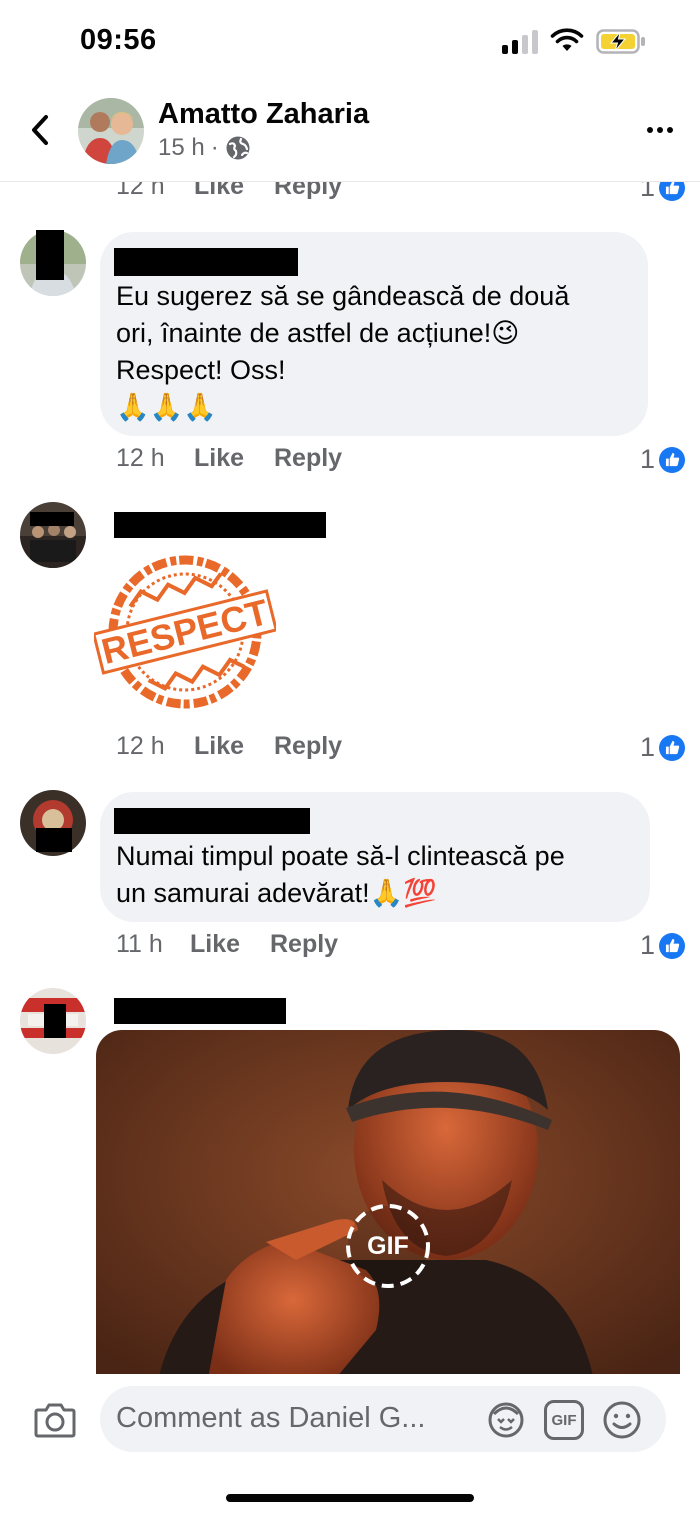 This screenshot has height=1516, width=700. What do you see at coordinates (238, 148) in the screenshot?
I see `globe-icon` at bounding box center [238, 148].